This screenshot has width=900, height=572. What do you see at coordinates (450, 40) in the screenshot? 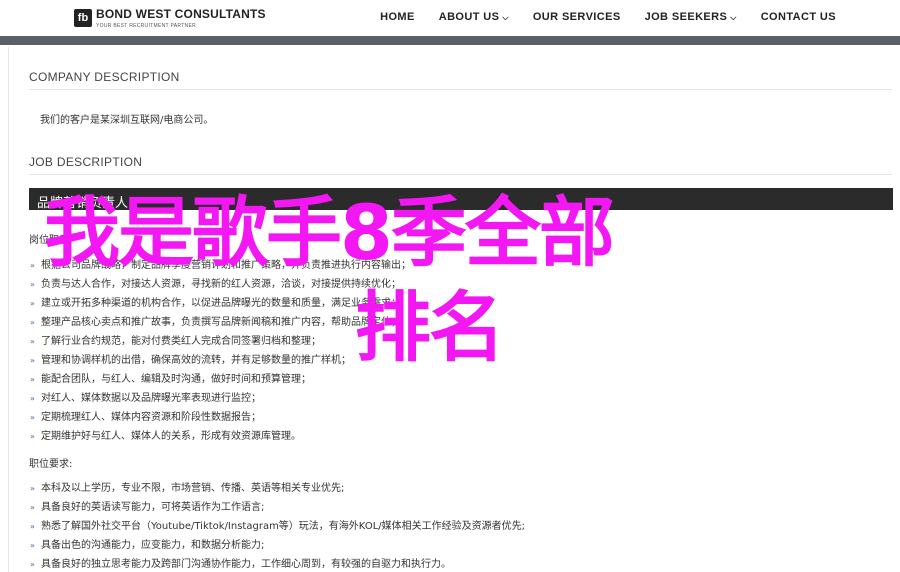
I see `breadcrumb-strip` at bounding box center [450, 40].